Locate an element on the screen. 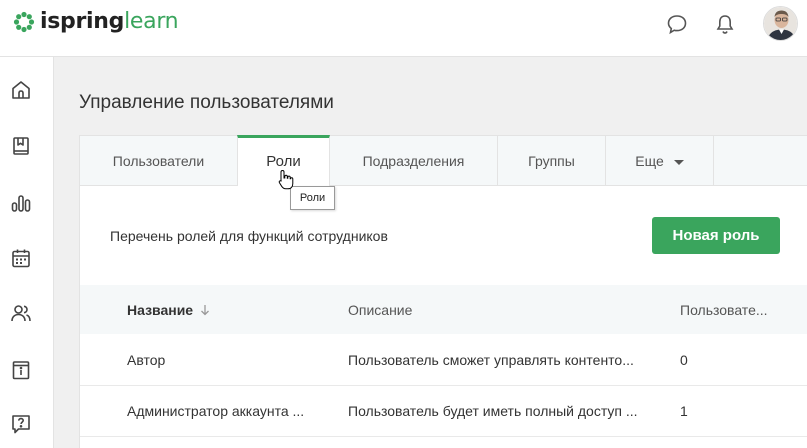 This screenshot has width=807, height=448. sort-arrow-down-icon is located at coordinates (205, 310).